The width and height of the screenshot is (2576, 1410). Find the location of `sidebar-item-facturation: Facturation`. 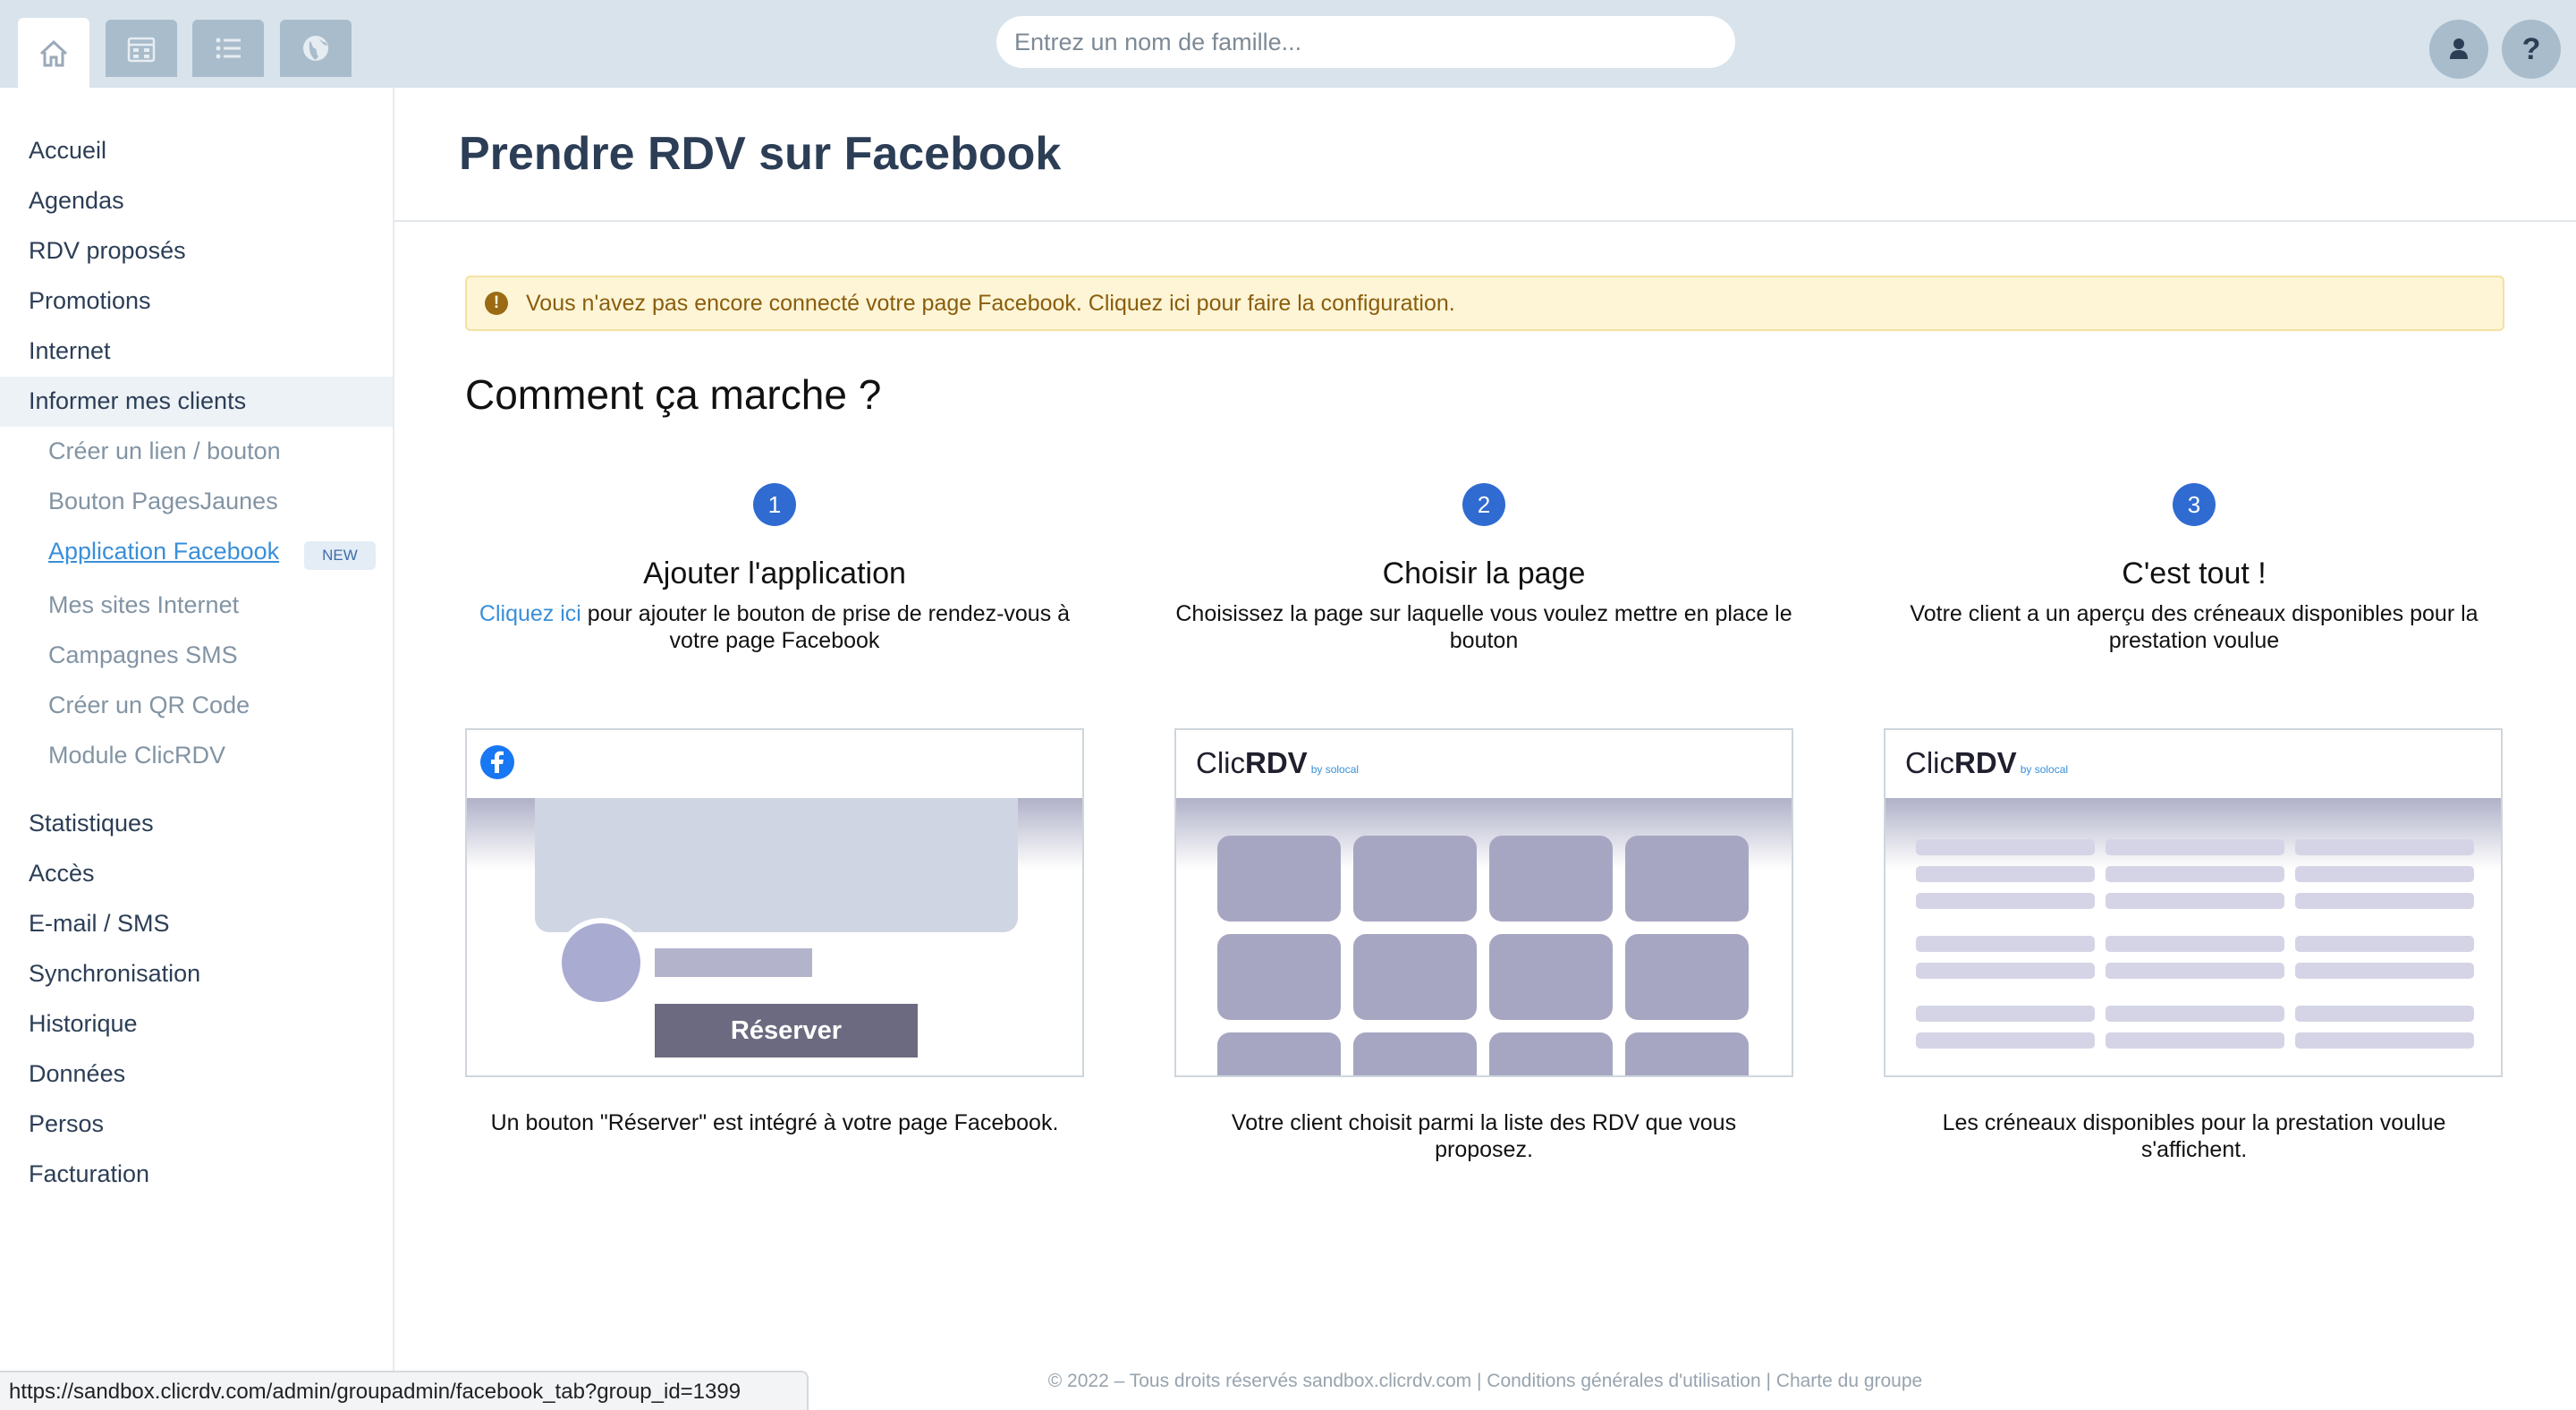

sidebar-item-facturation: Facturation is located at coordinates (89, 1174).